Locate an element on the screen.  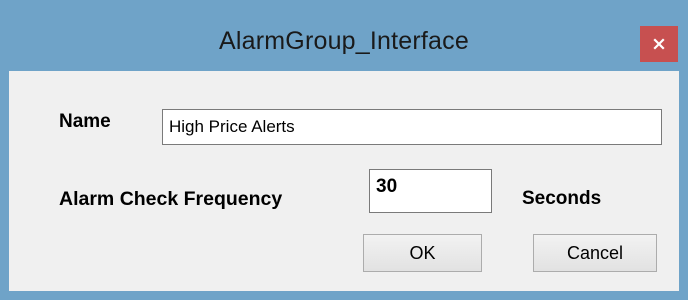
alarm-check-frequency-label: Alarm Check Frequency is located at coordinates (171, 199).